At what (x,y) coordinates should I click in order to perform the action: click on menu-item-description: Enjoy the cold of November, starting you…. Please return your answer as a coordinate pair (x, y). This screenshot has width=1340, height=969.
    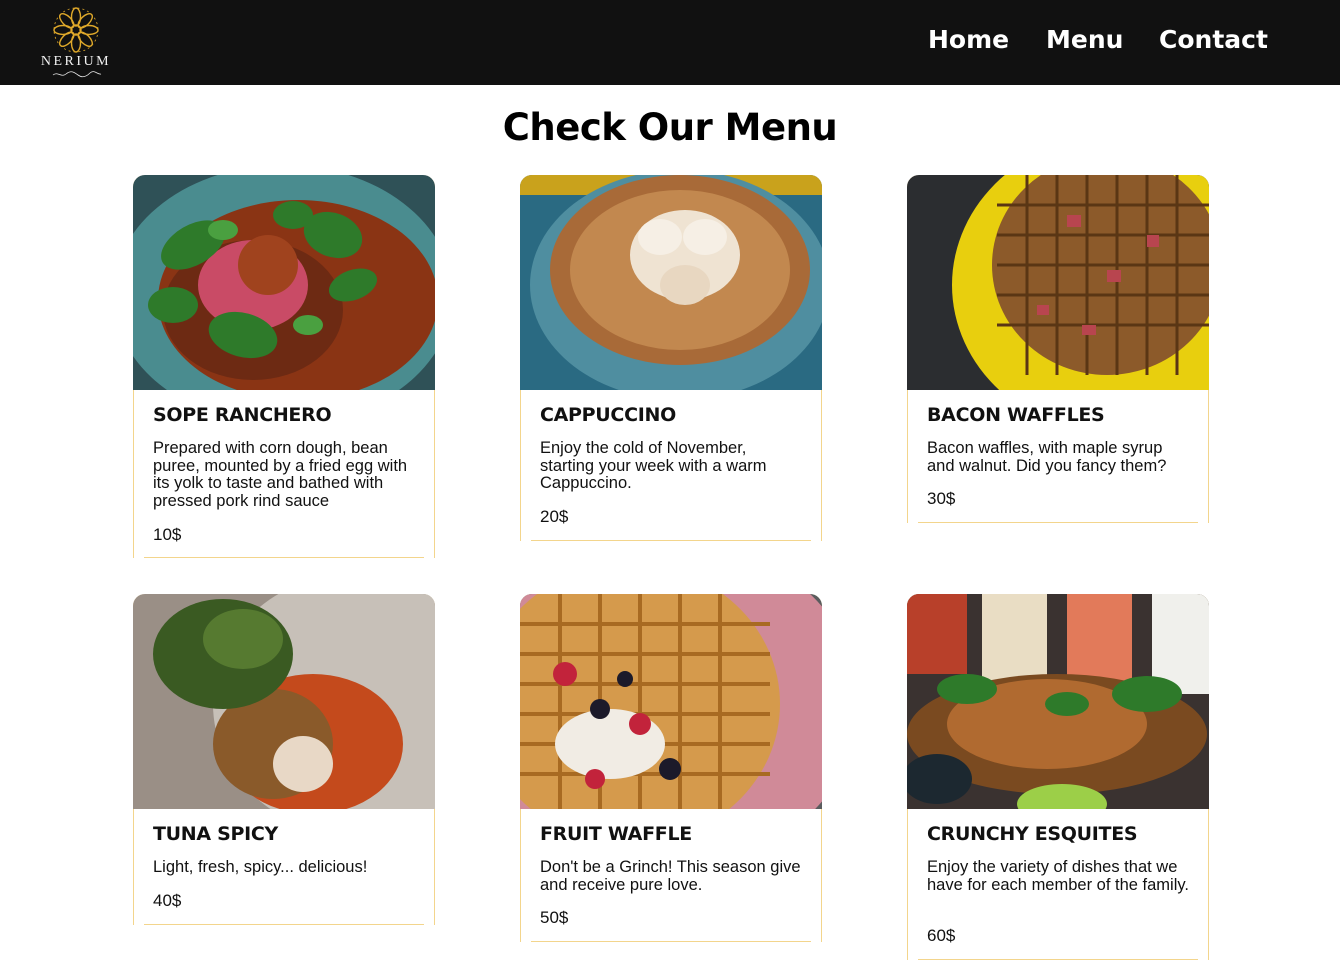
    Looking at the image, I should click on (653, 466).